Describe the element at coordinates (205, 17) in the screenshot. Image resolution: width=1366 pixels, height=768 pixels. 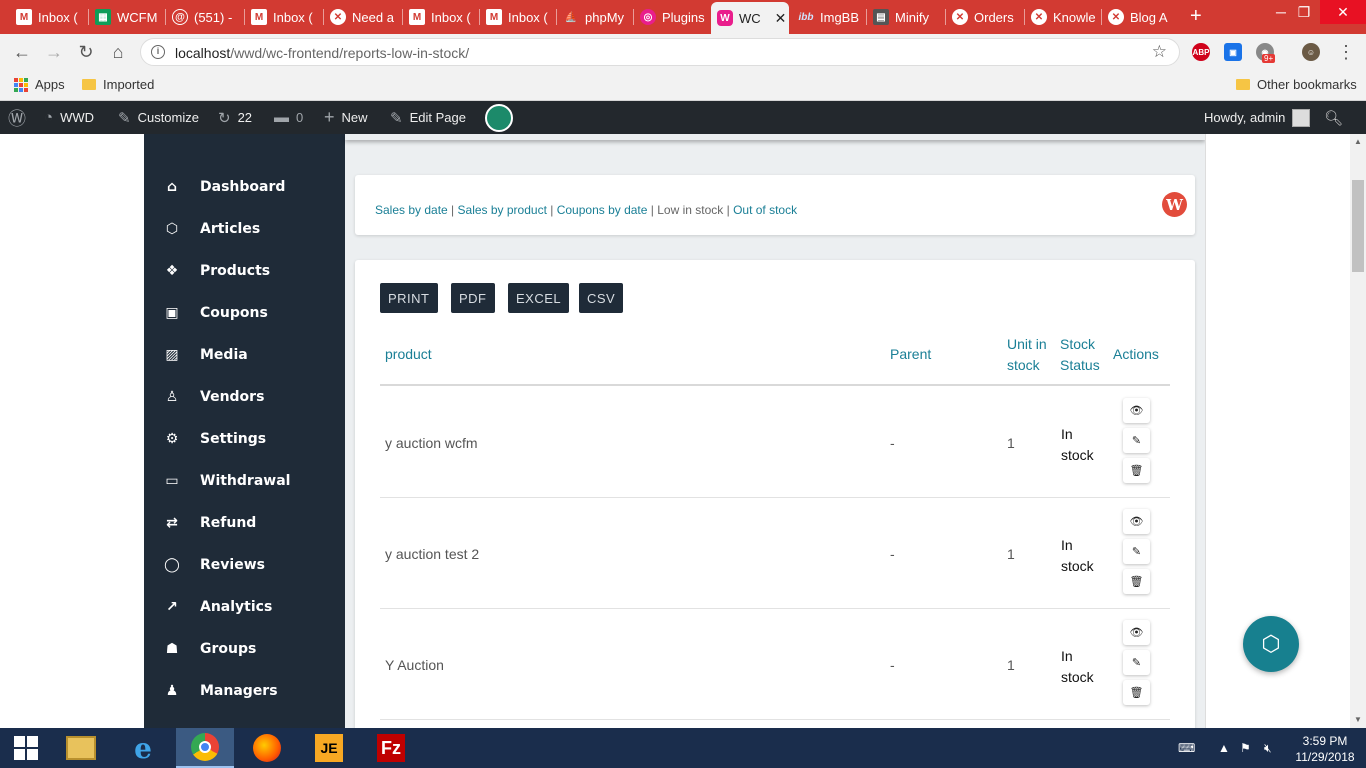
I see `tab-551: @ (551) -` at that location.